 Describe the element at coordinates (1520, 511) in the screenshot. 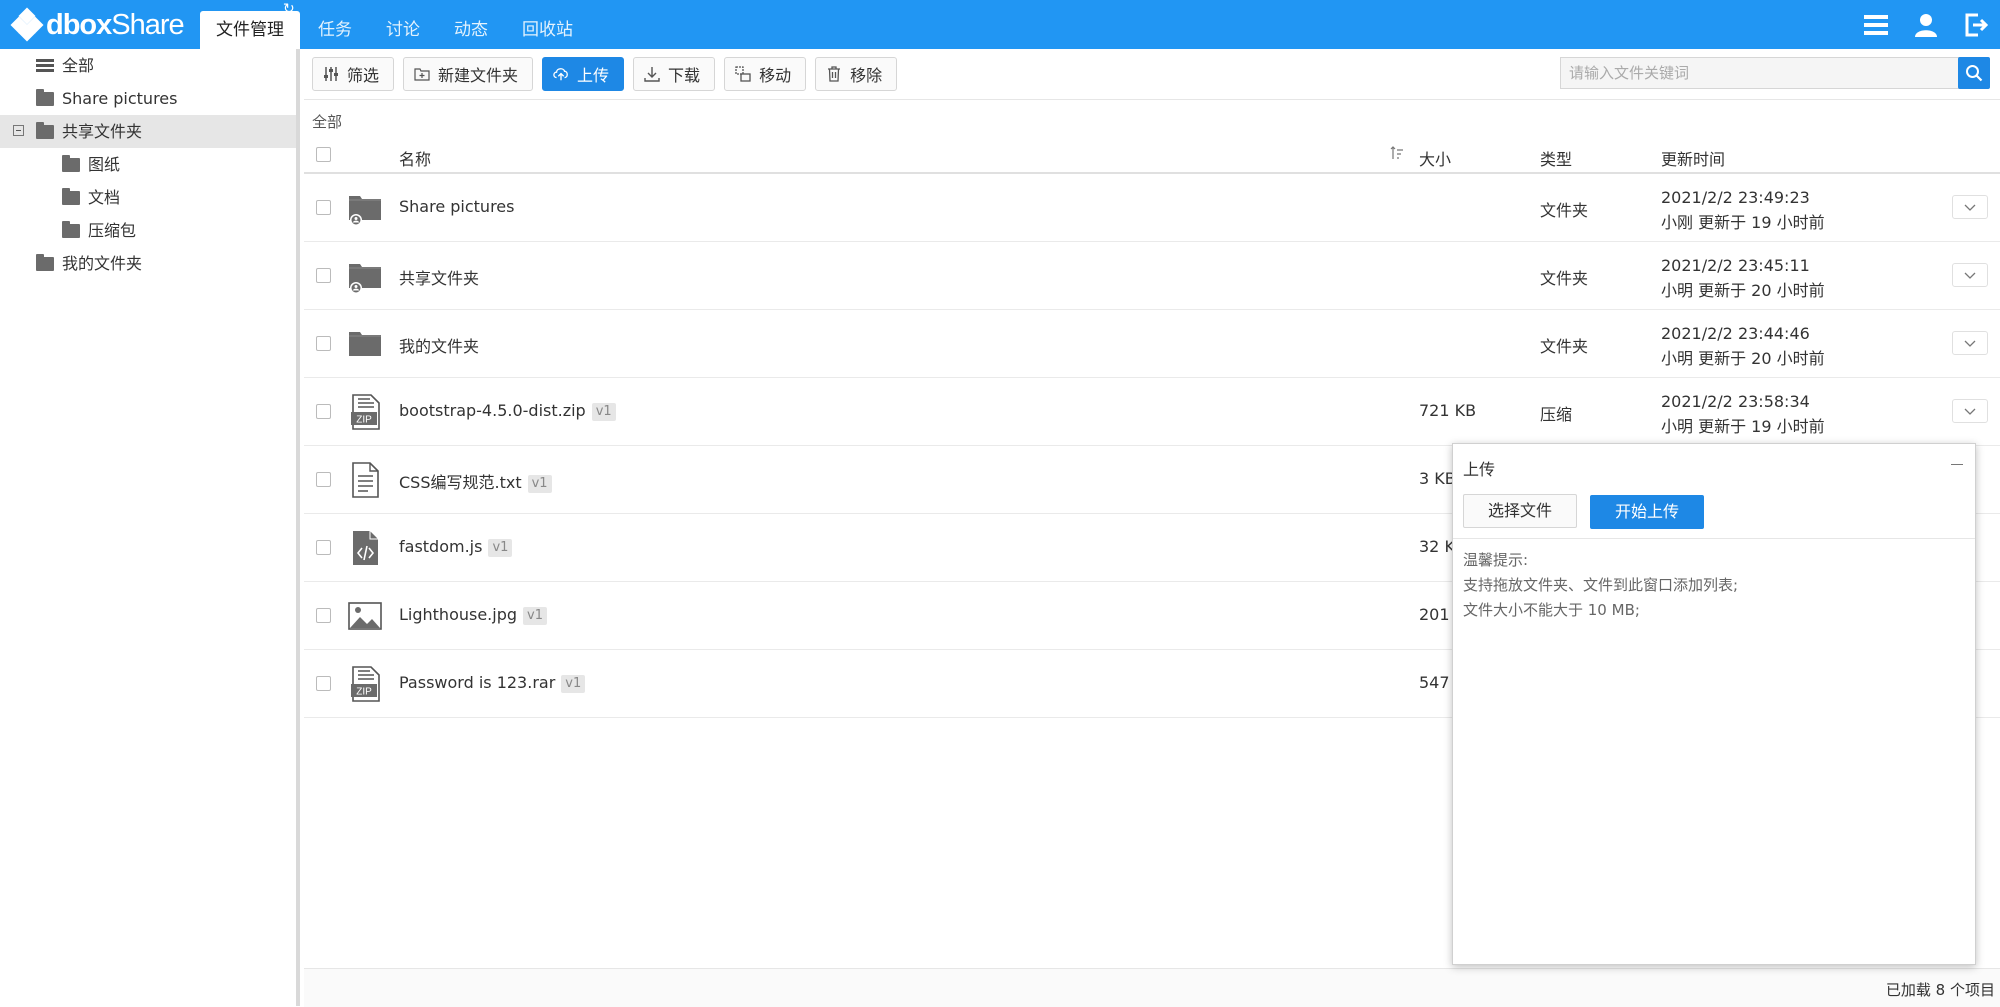

I see `choose-file-button: 选择文件` at that location.